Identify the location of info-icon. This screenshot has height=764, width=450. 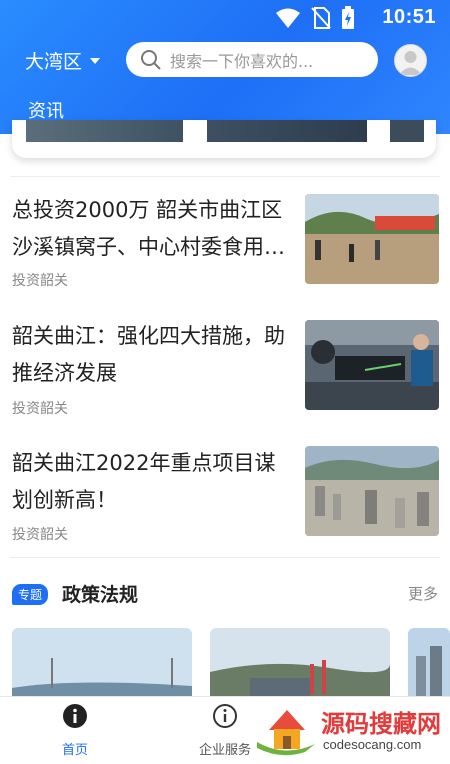
(225, 716).